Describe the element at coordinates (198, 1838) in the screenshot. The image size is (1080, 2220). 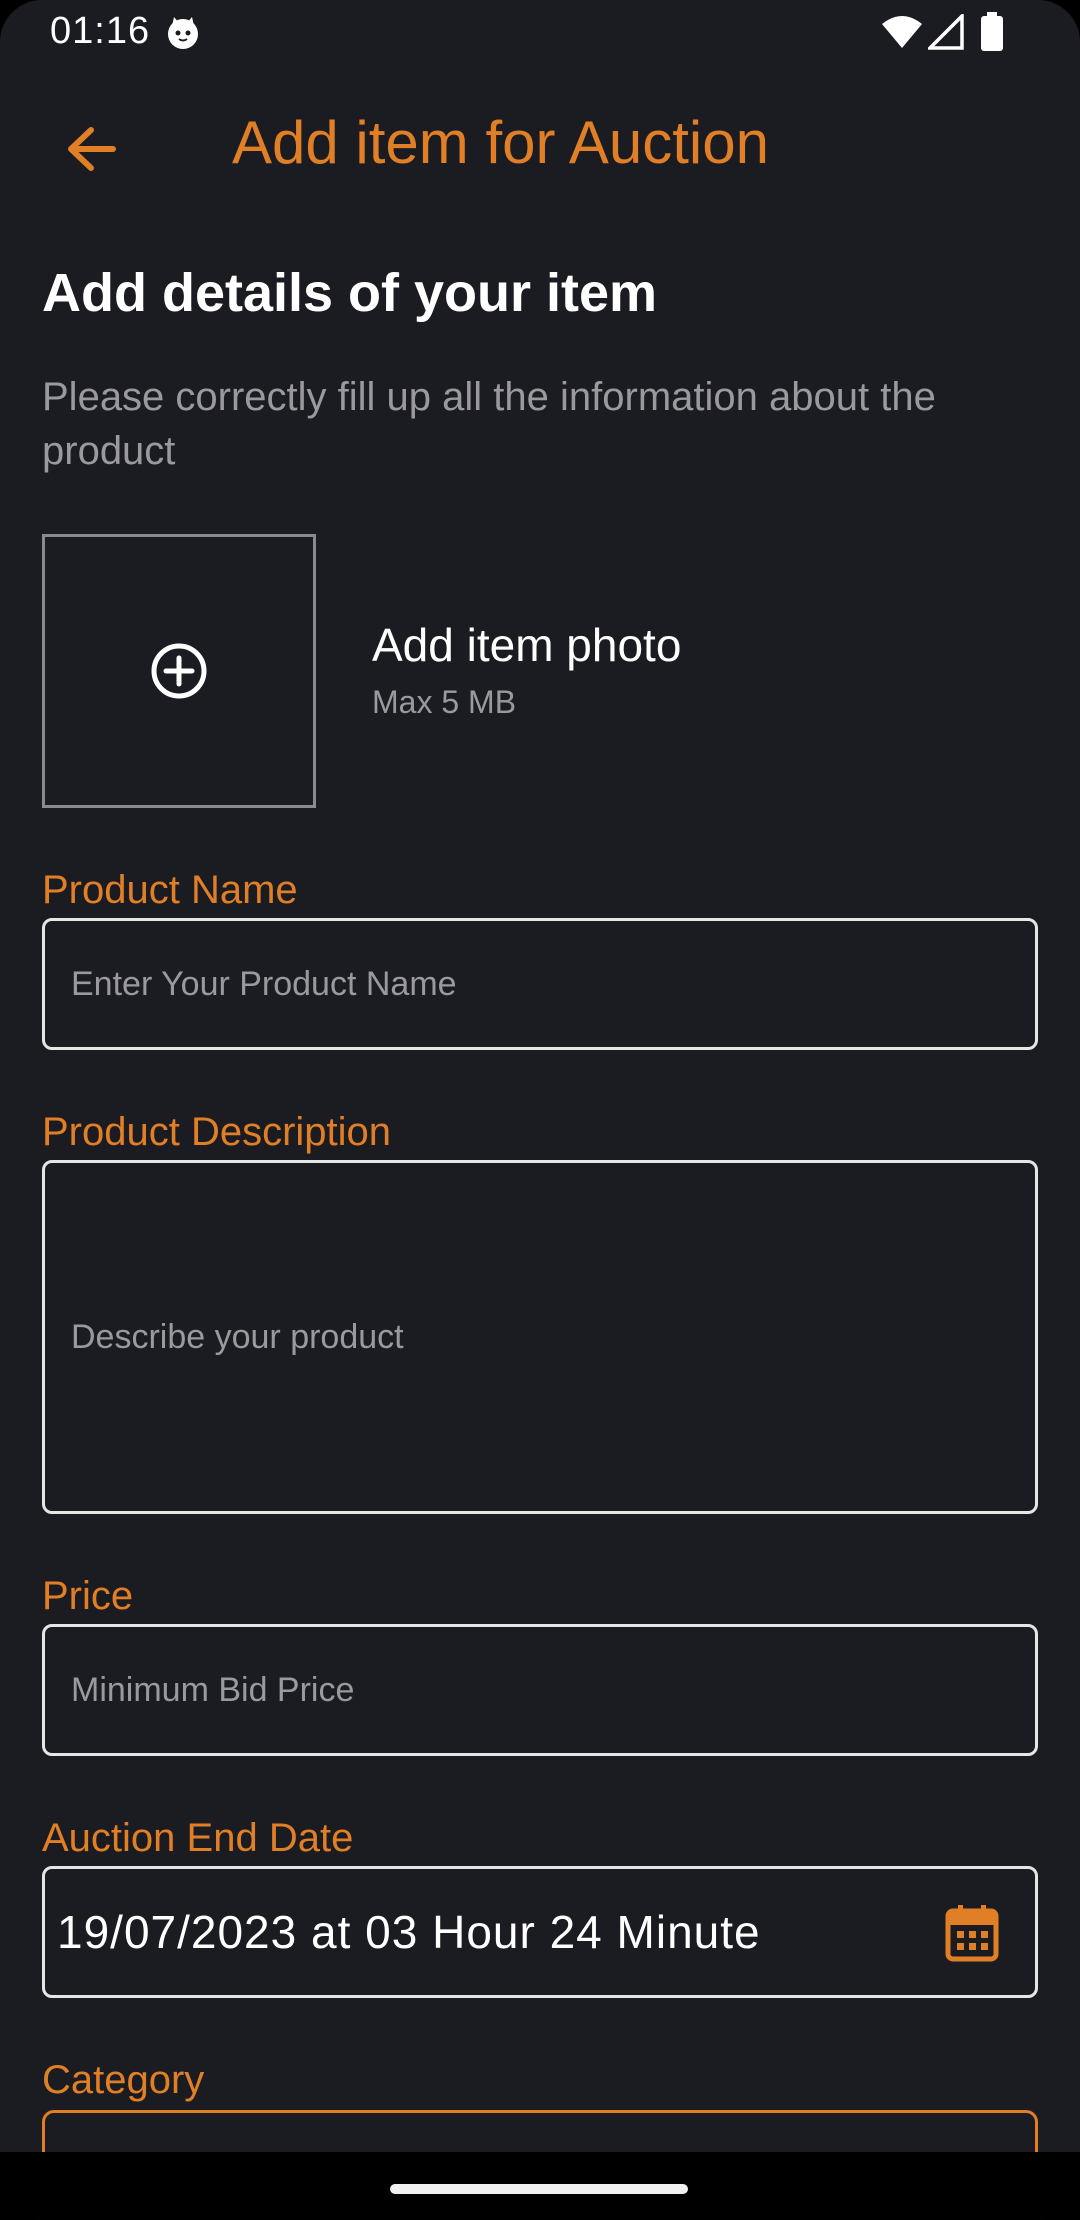
I see `auction-end-date-label: Auction End Date` at that location.